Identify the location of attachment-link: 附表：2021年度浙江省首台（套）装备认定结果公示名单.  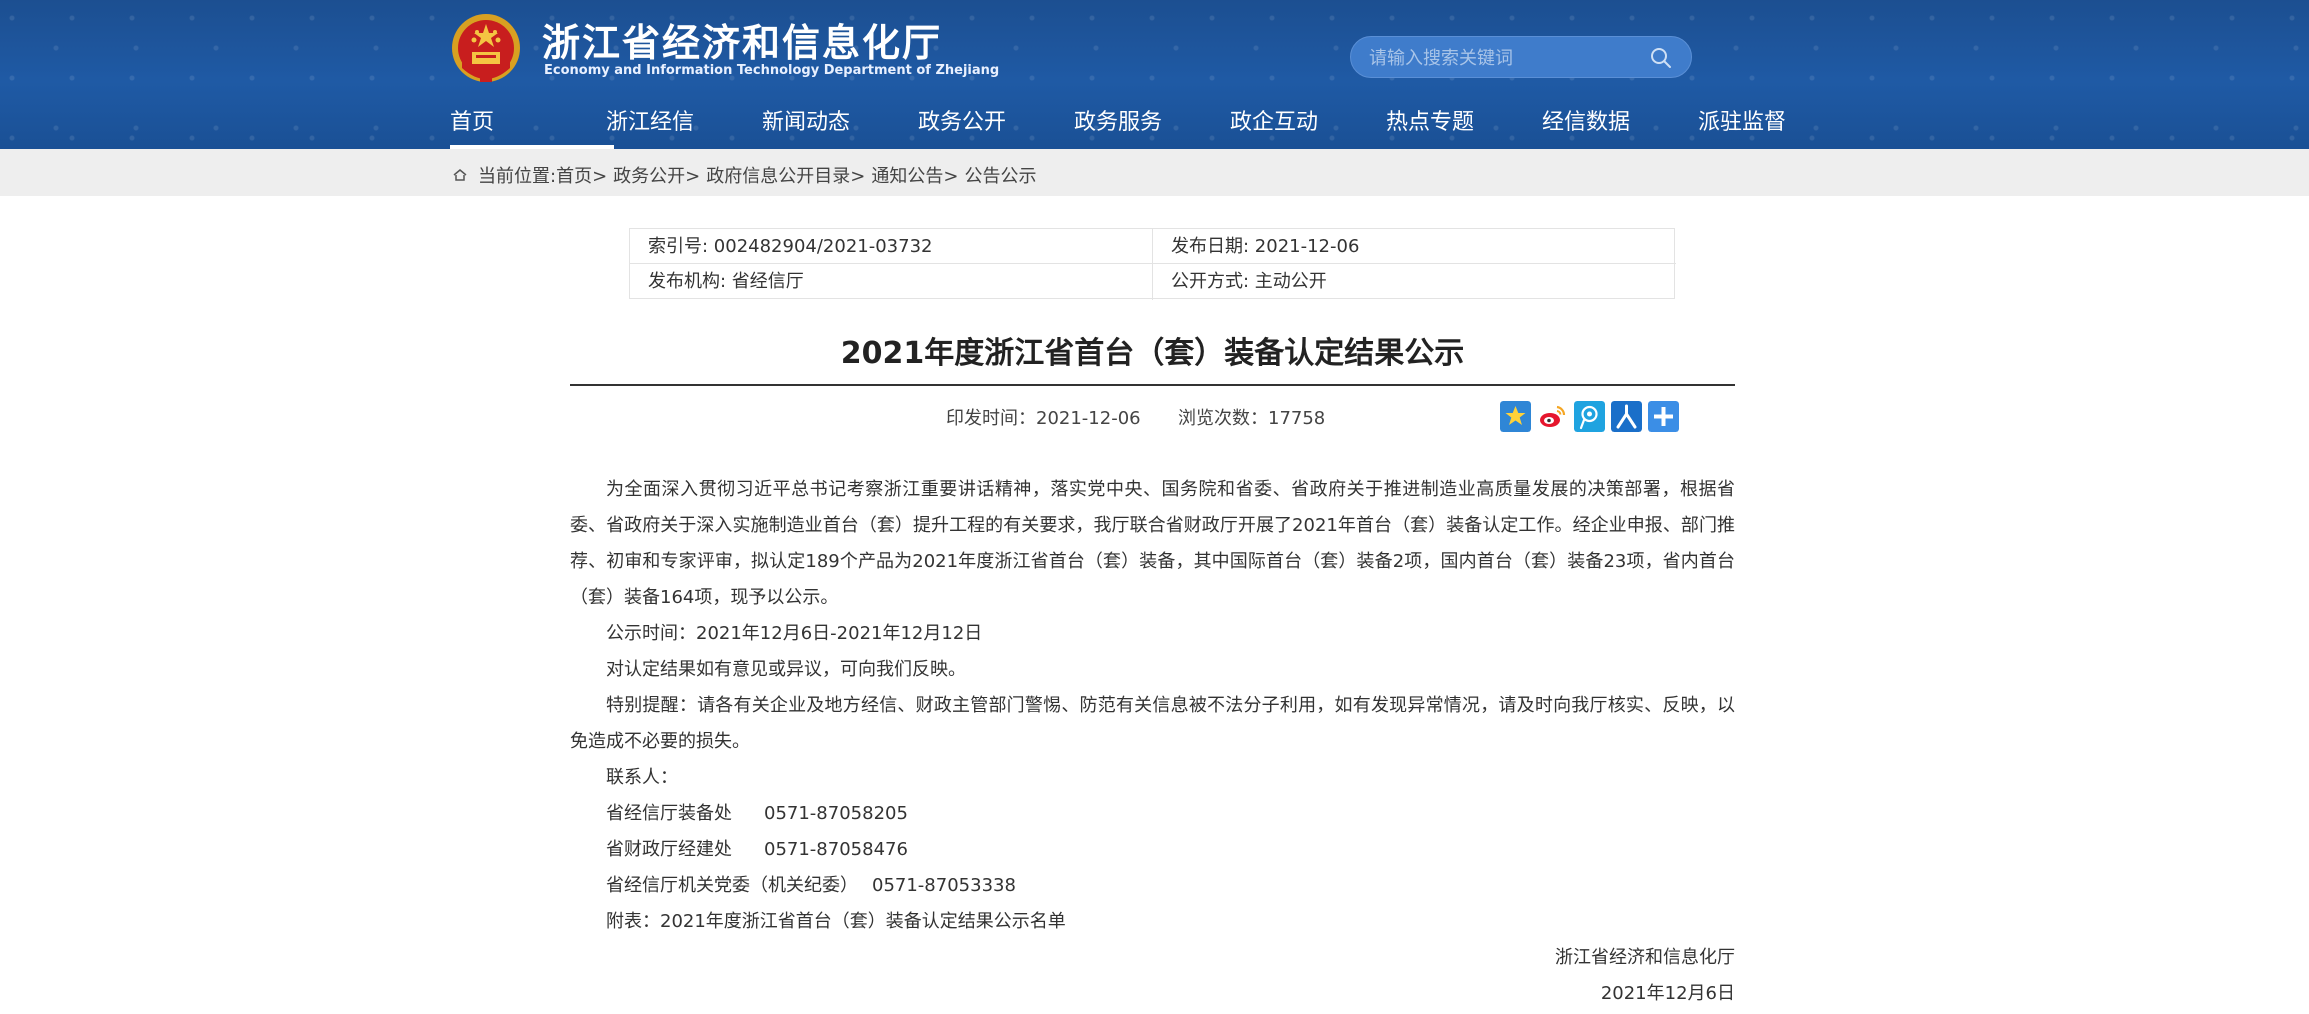
(1152, 922).